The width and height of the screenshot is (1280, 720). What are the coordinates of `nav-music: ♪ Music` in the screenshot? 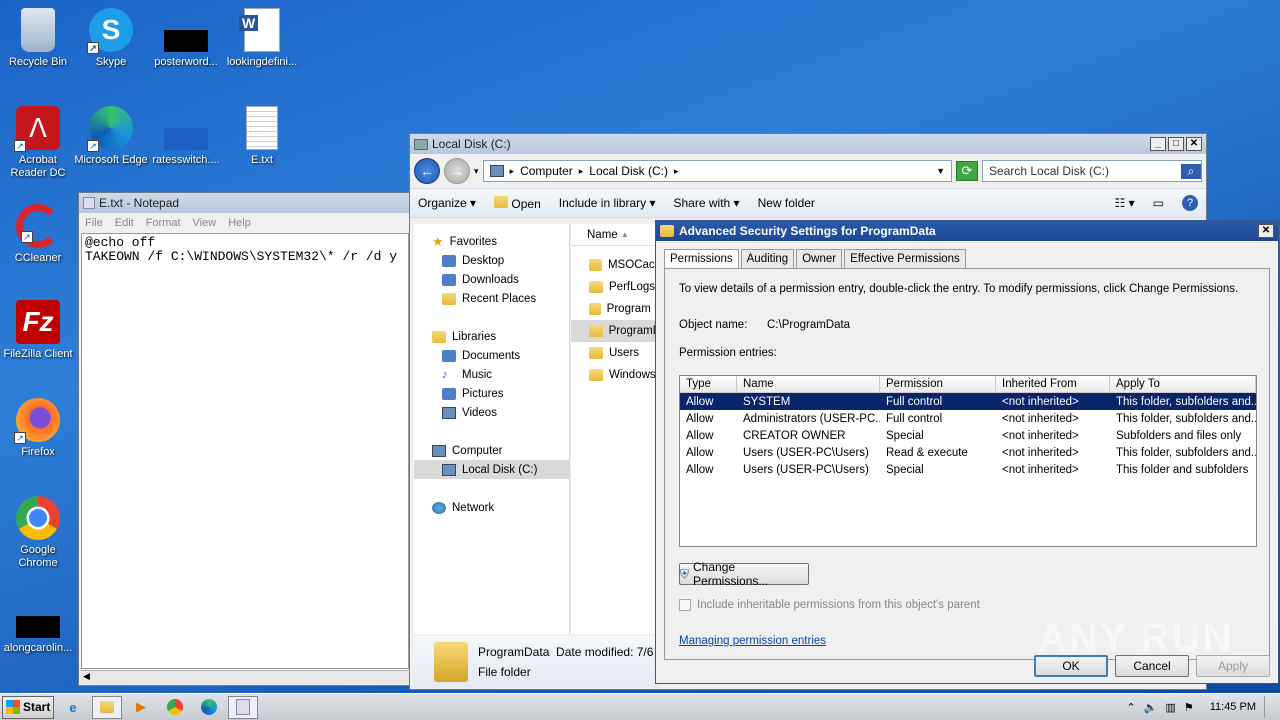 It's located at (491, 374).